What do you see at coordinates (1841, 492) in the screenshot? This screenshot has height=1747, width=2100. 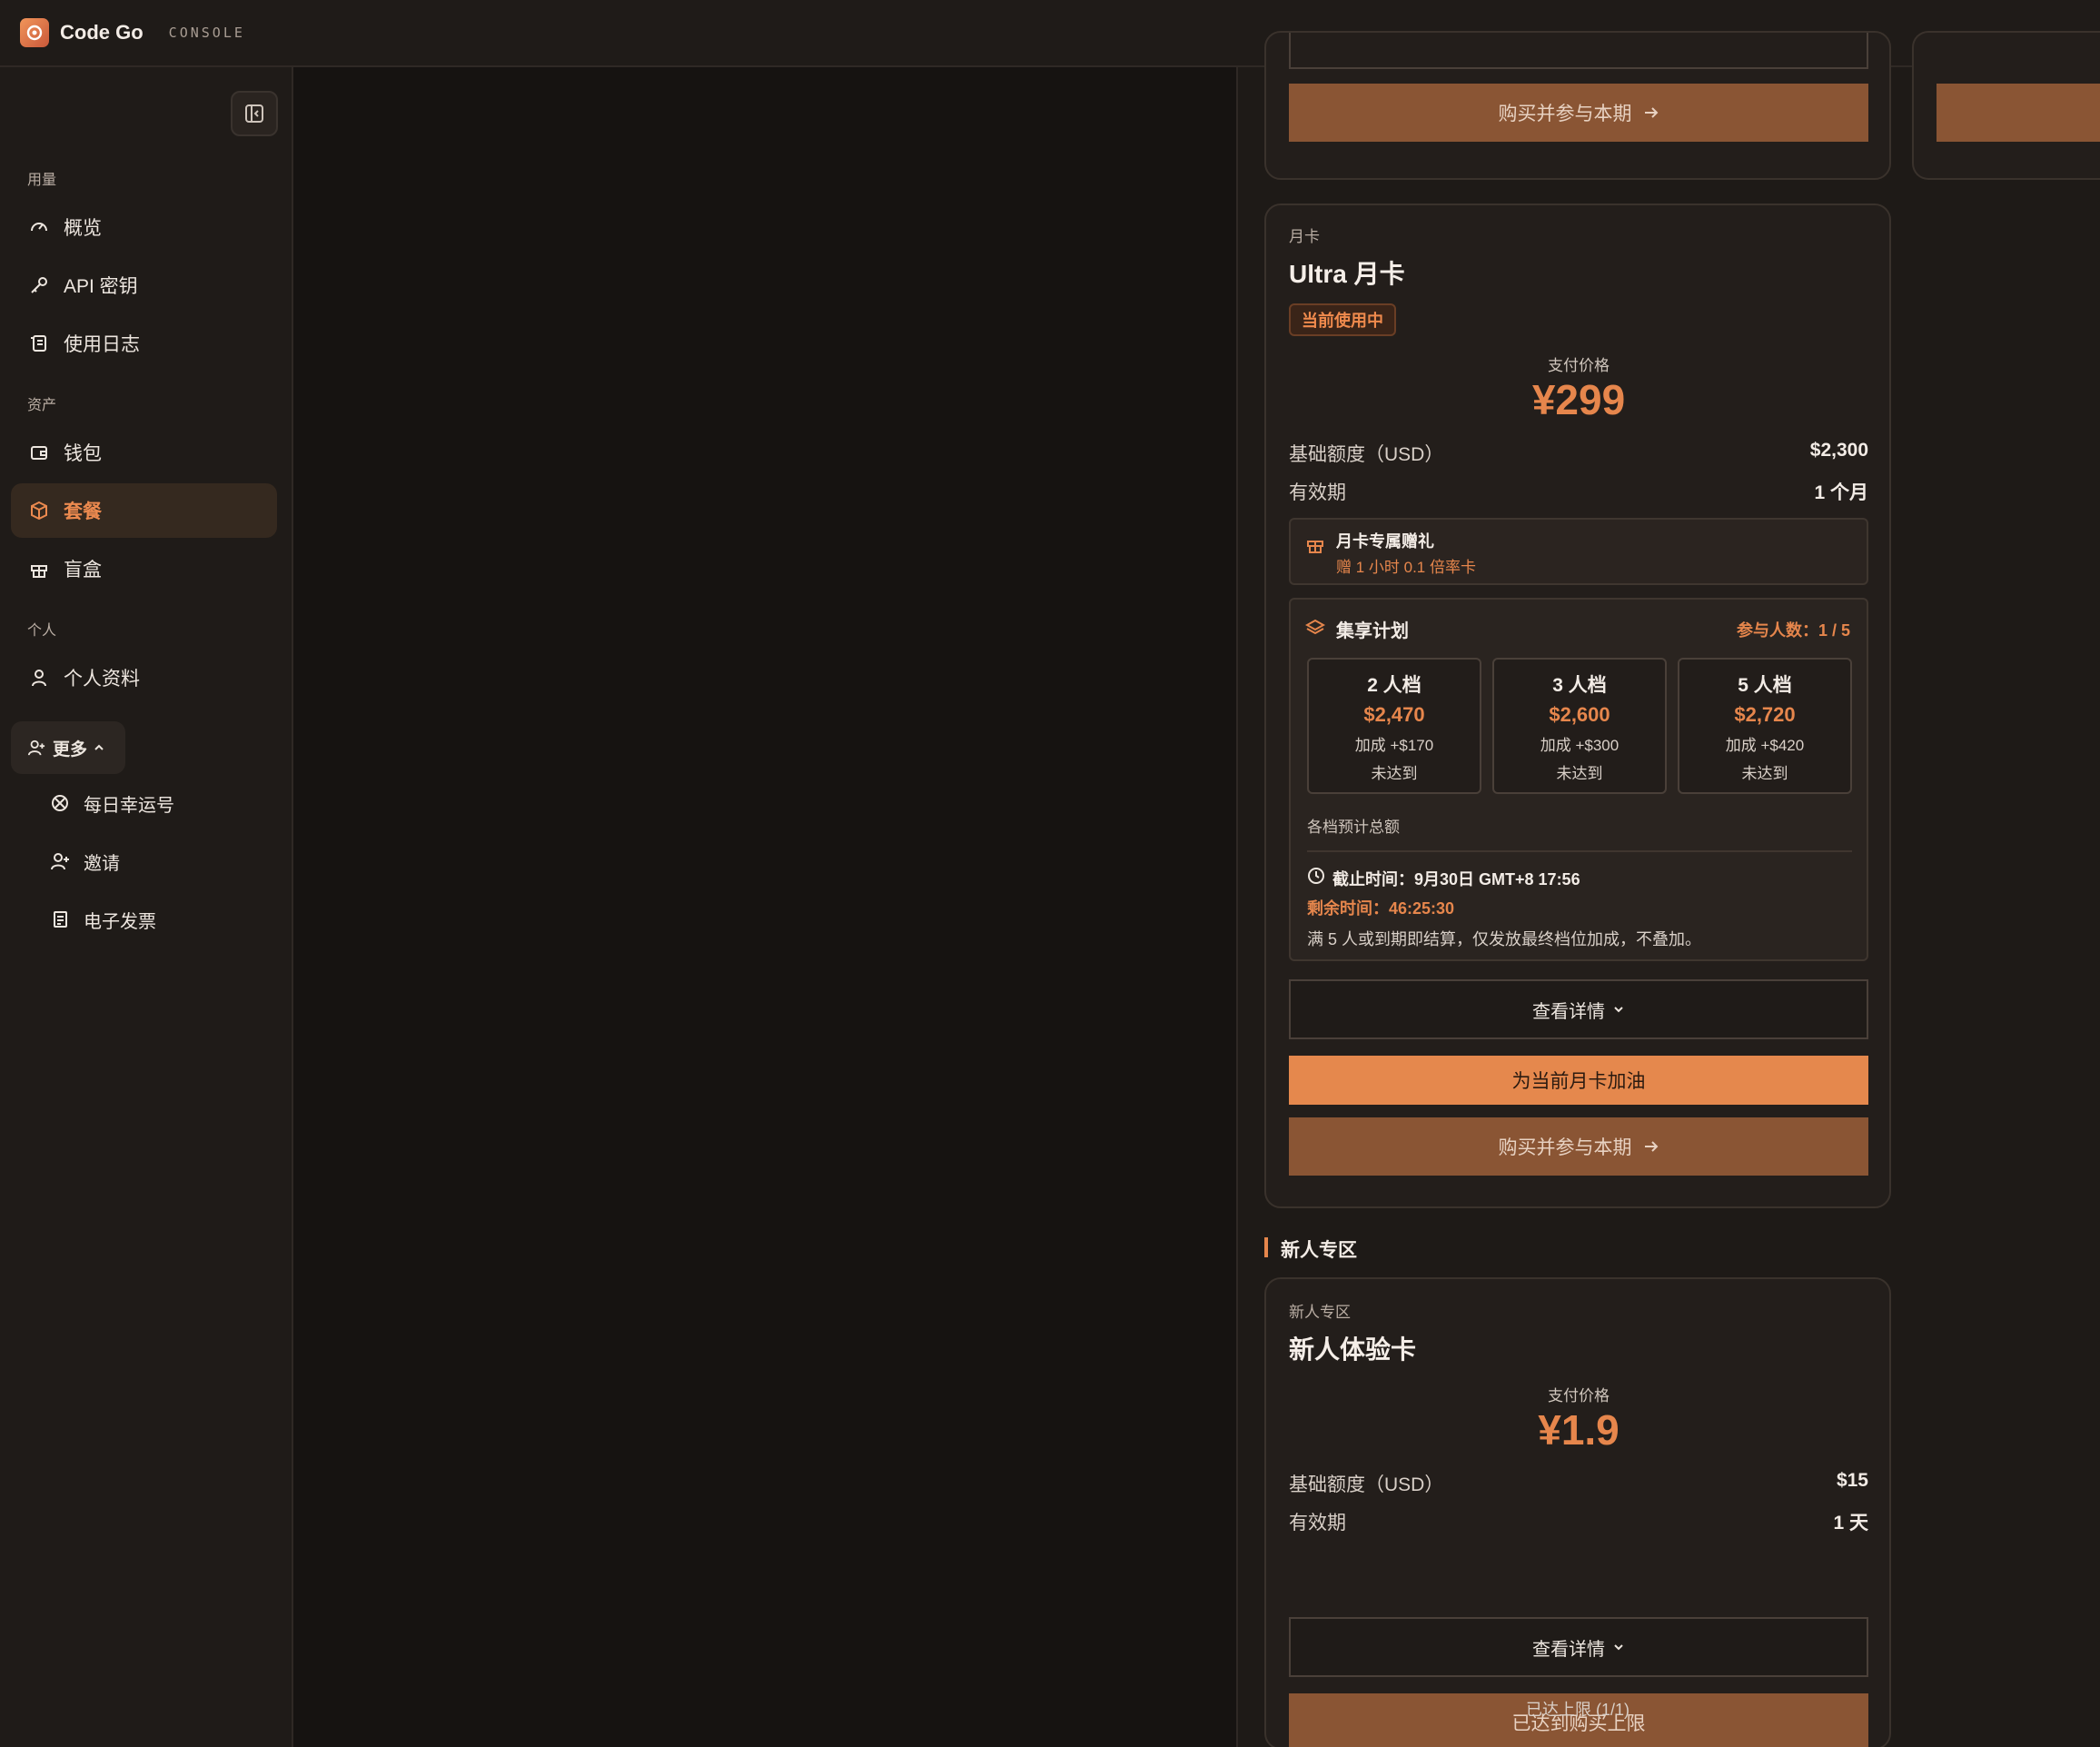 I see `validity-value: 1 个月` at bounding box center [1841, 492].